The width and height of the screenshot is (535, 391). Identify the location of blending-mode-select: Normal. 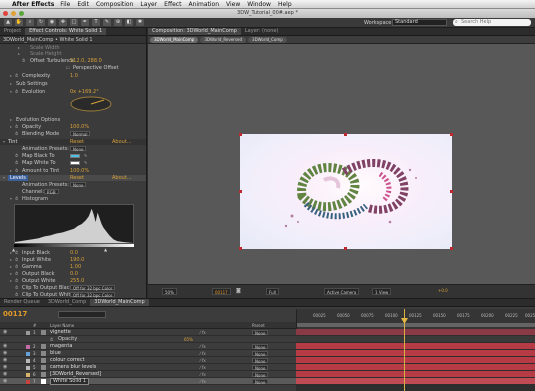
(80, 134).